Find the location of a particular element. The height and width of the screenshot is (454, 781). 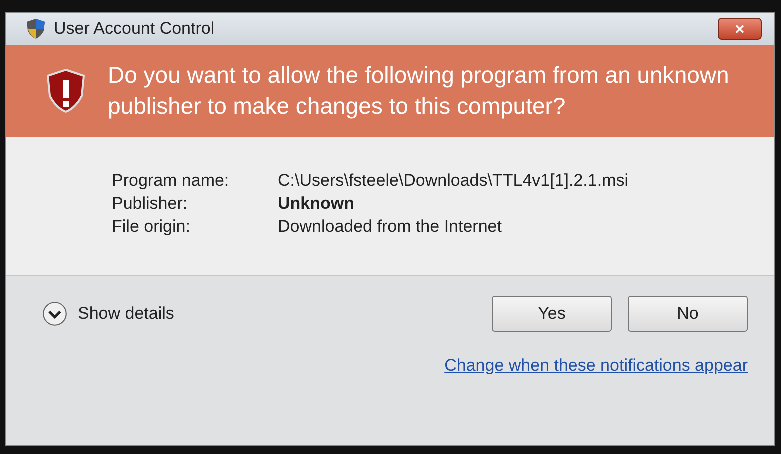

notifications-link: Change when these notifications appear is located at coordinates (596, 366).